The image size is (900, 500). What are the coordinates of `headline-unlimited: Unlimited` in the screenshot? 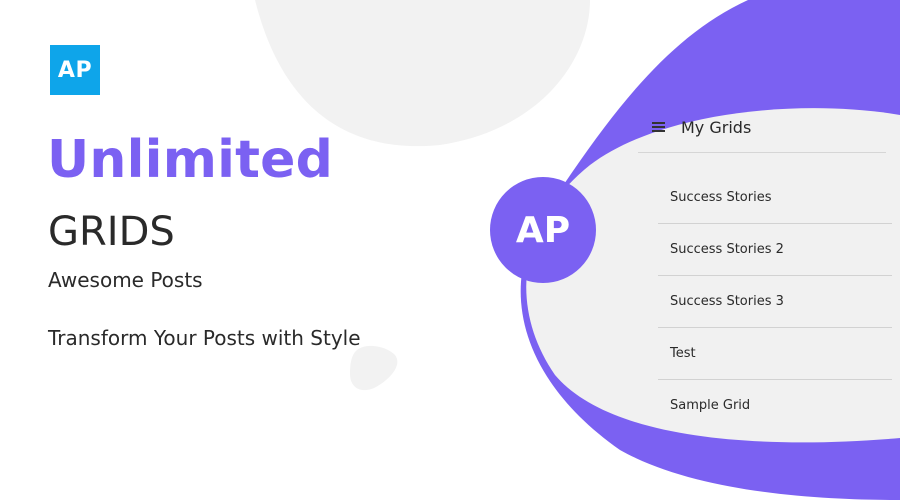 It's located at (190, 160).